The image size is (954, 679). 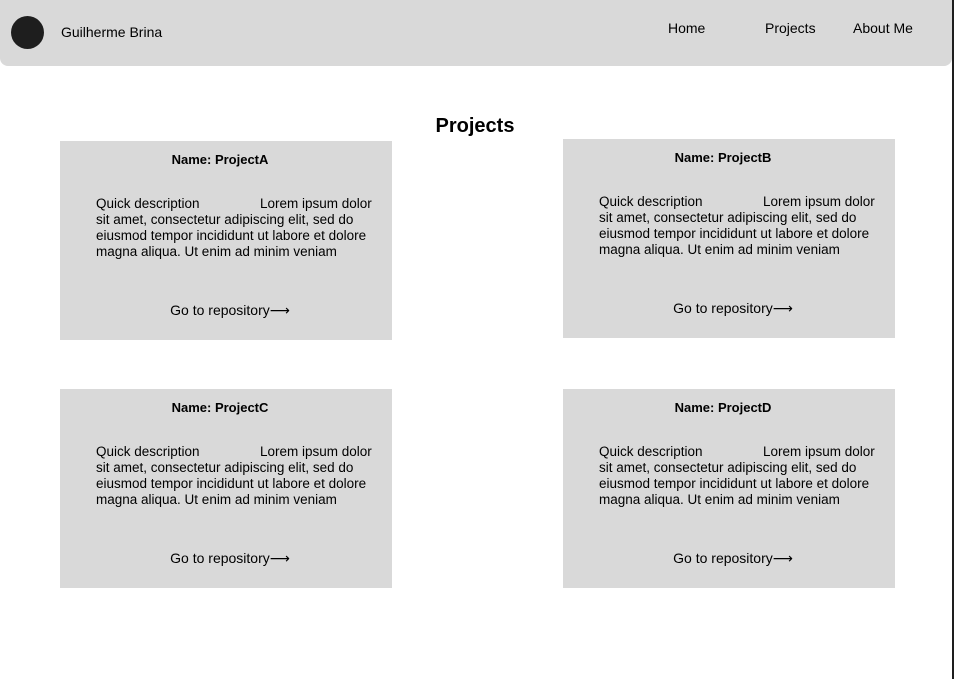 What do you see at coordinates (27, 32) in the screenshot?
I see `avatar` at bounding box center [27, 32].